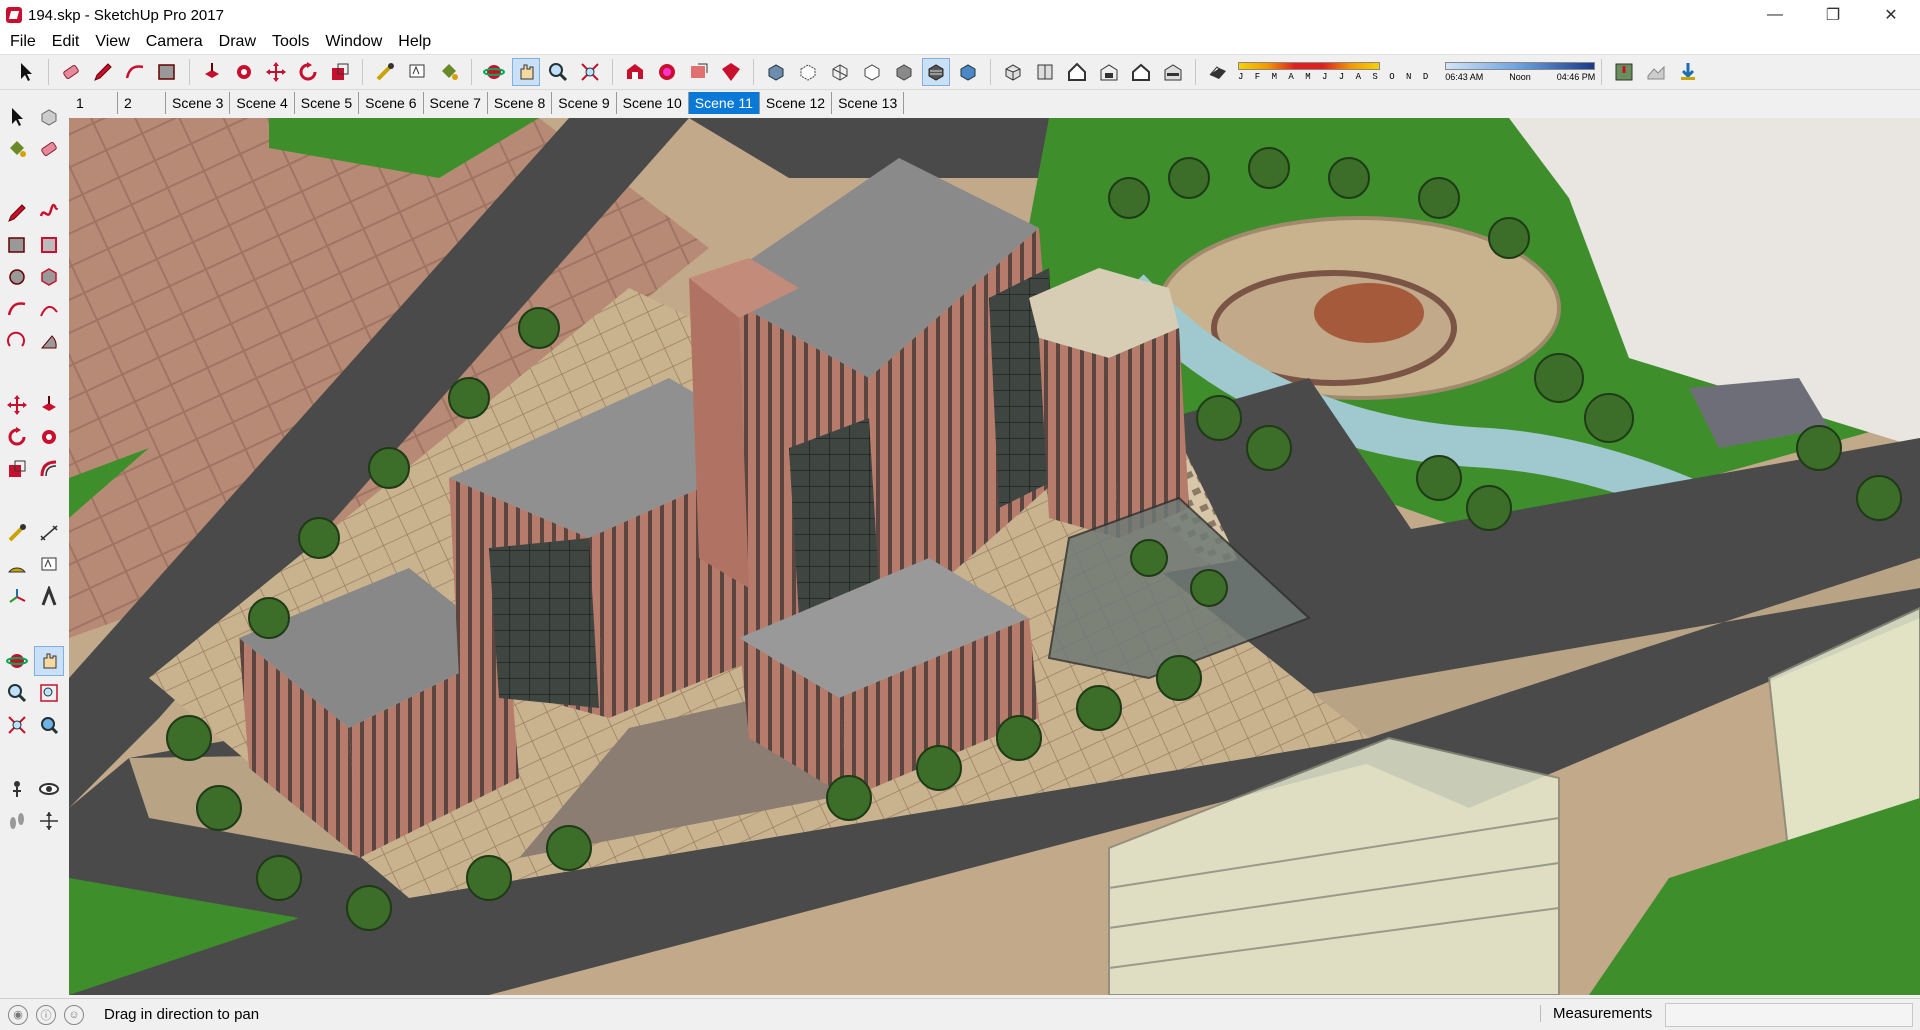 Image resolution: width=1920 pixels, height=1030 pixels. What do you see at coordinates (526, 72) in the screenshot?
I see `pan-tool-icon` at bounding box center [526, 72].